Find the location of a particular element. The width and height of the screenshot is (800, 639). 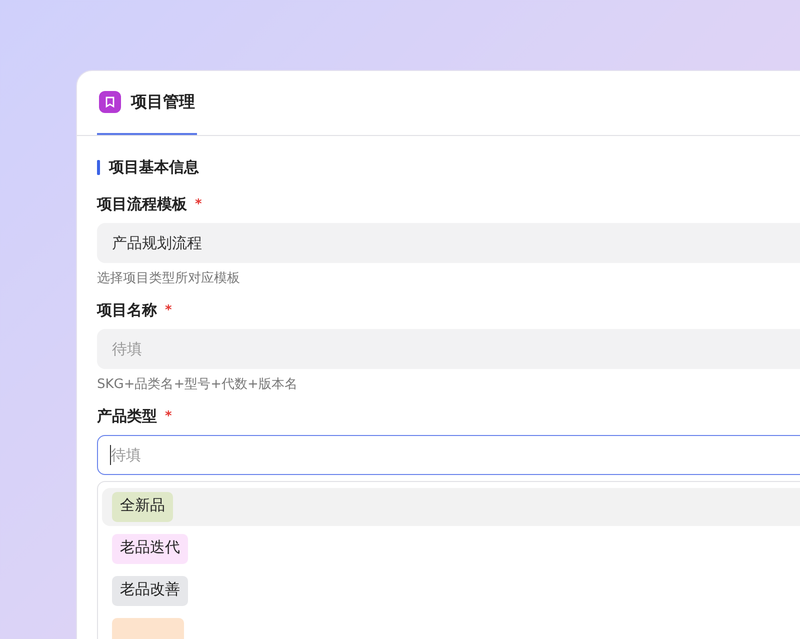

field-label: 产品类型 is located at coordinates (127, 416).